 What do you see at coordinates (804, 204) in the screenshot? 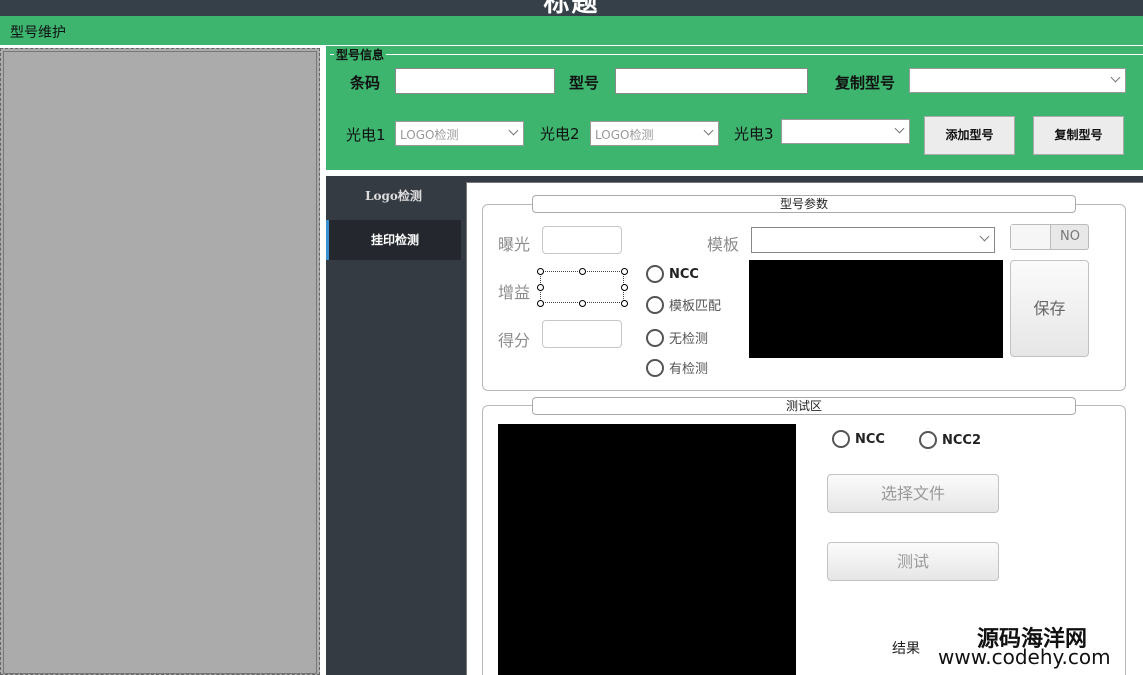
I see `model-params-title: 型号参数` at bounding box center [804, 204].